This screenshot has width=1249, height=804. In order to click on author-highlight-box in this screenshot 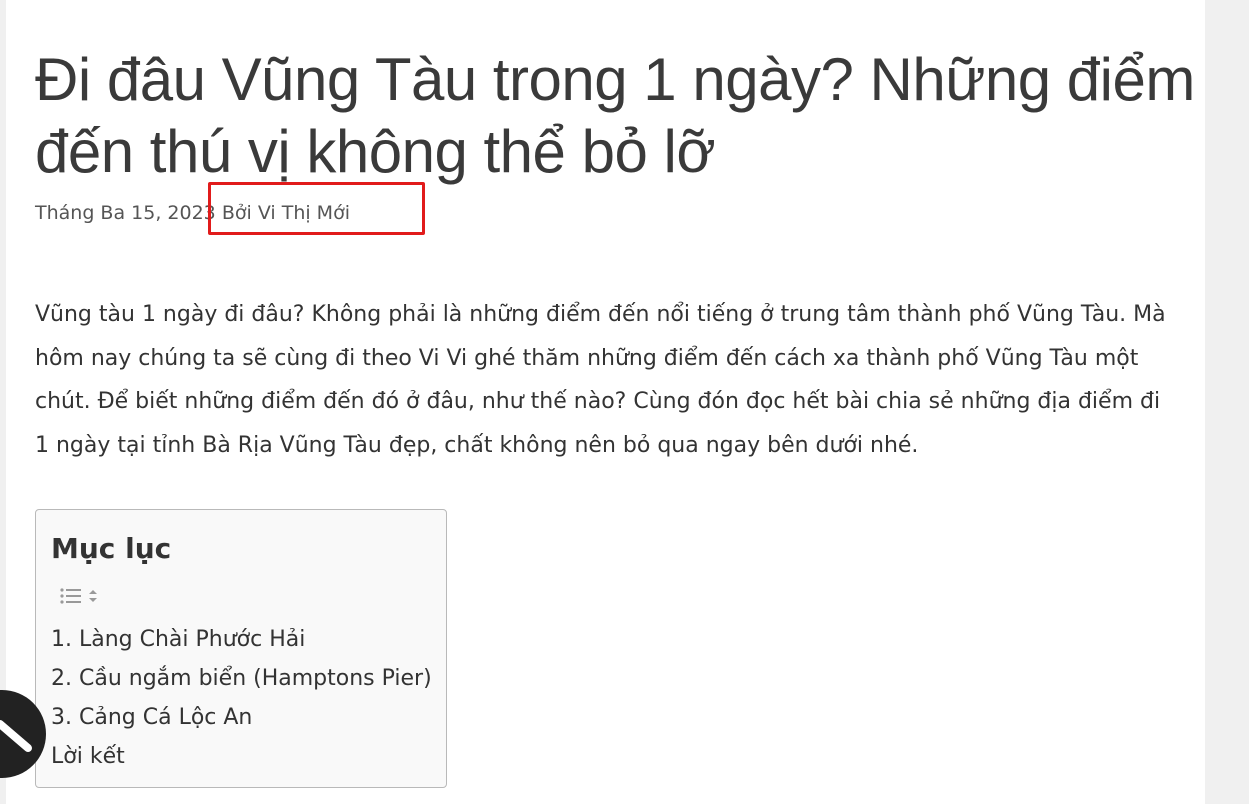, I will do `click(316, 208)`.